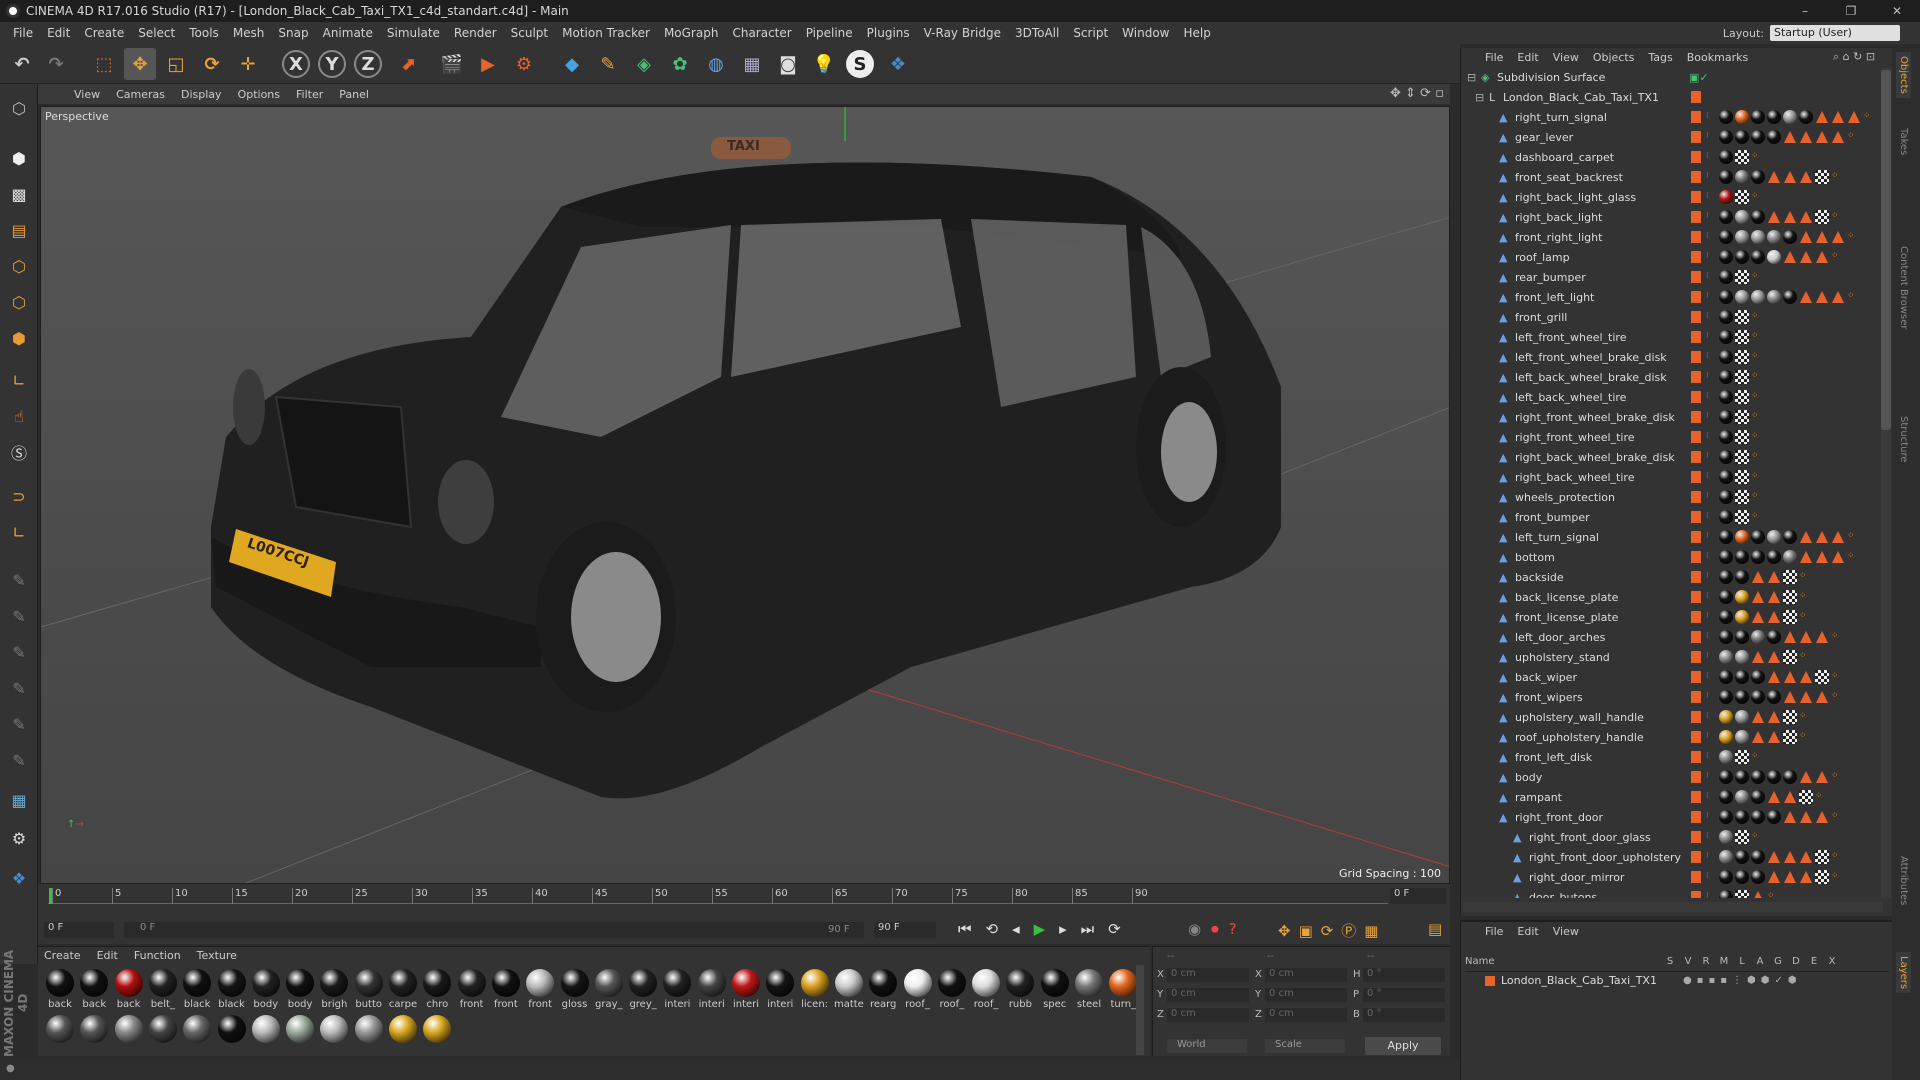  Describe the element at coordinates (1207, 1046) in the screenshot. I see `world-dropdown: World` at that location.